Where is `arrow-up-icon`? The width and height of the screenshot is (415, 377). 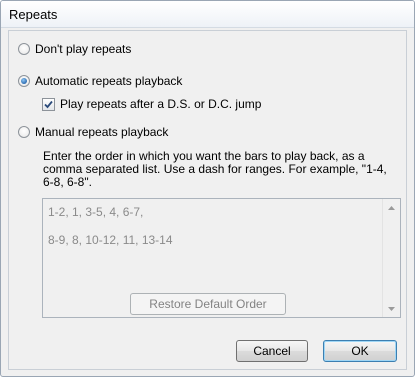
arrow-up-icon is located at coordinates (391, 207).